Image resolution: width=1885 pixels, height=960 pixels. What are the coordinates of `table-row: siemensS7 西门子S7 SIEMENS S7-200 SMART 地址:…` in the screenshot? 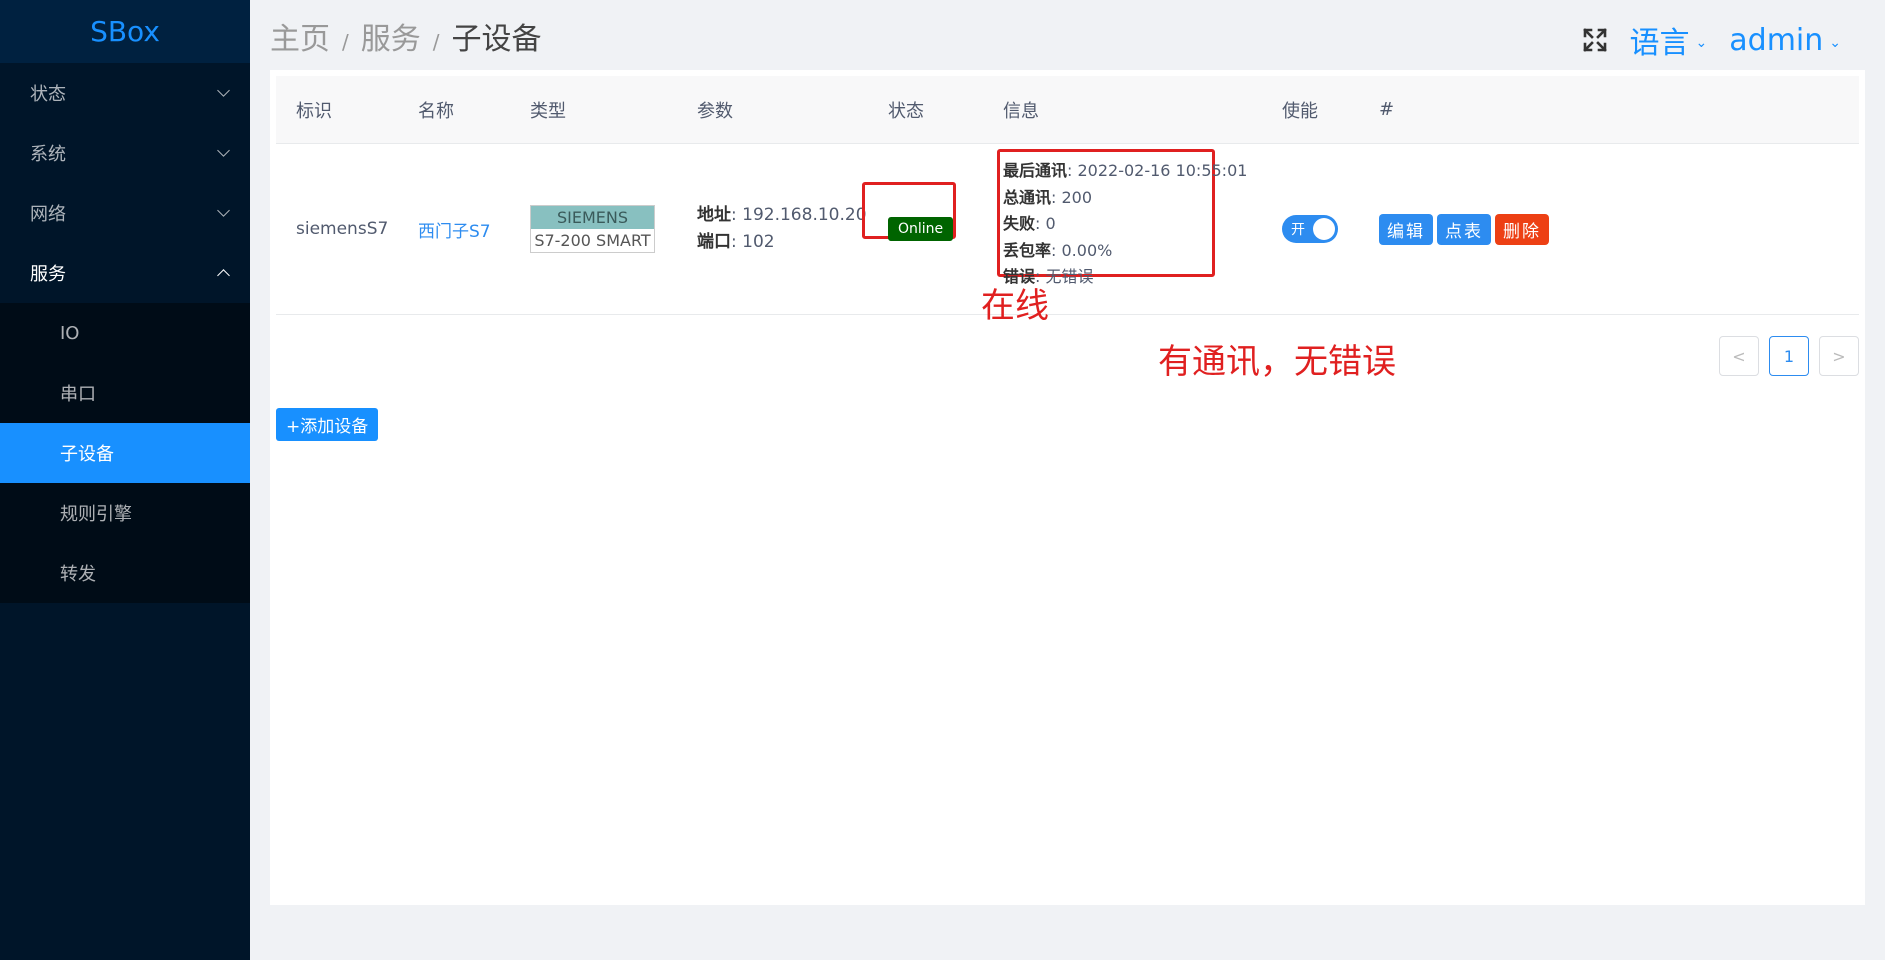 It's located at (1067, 229).